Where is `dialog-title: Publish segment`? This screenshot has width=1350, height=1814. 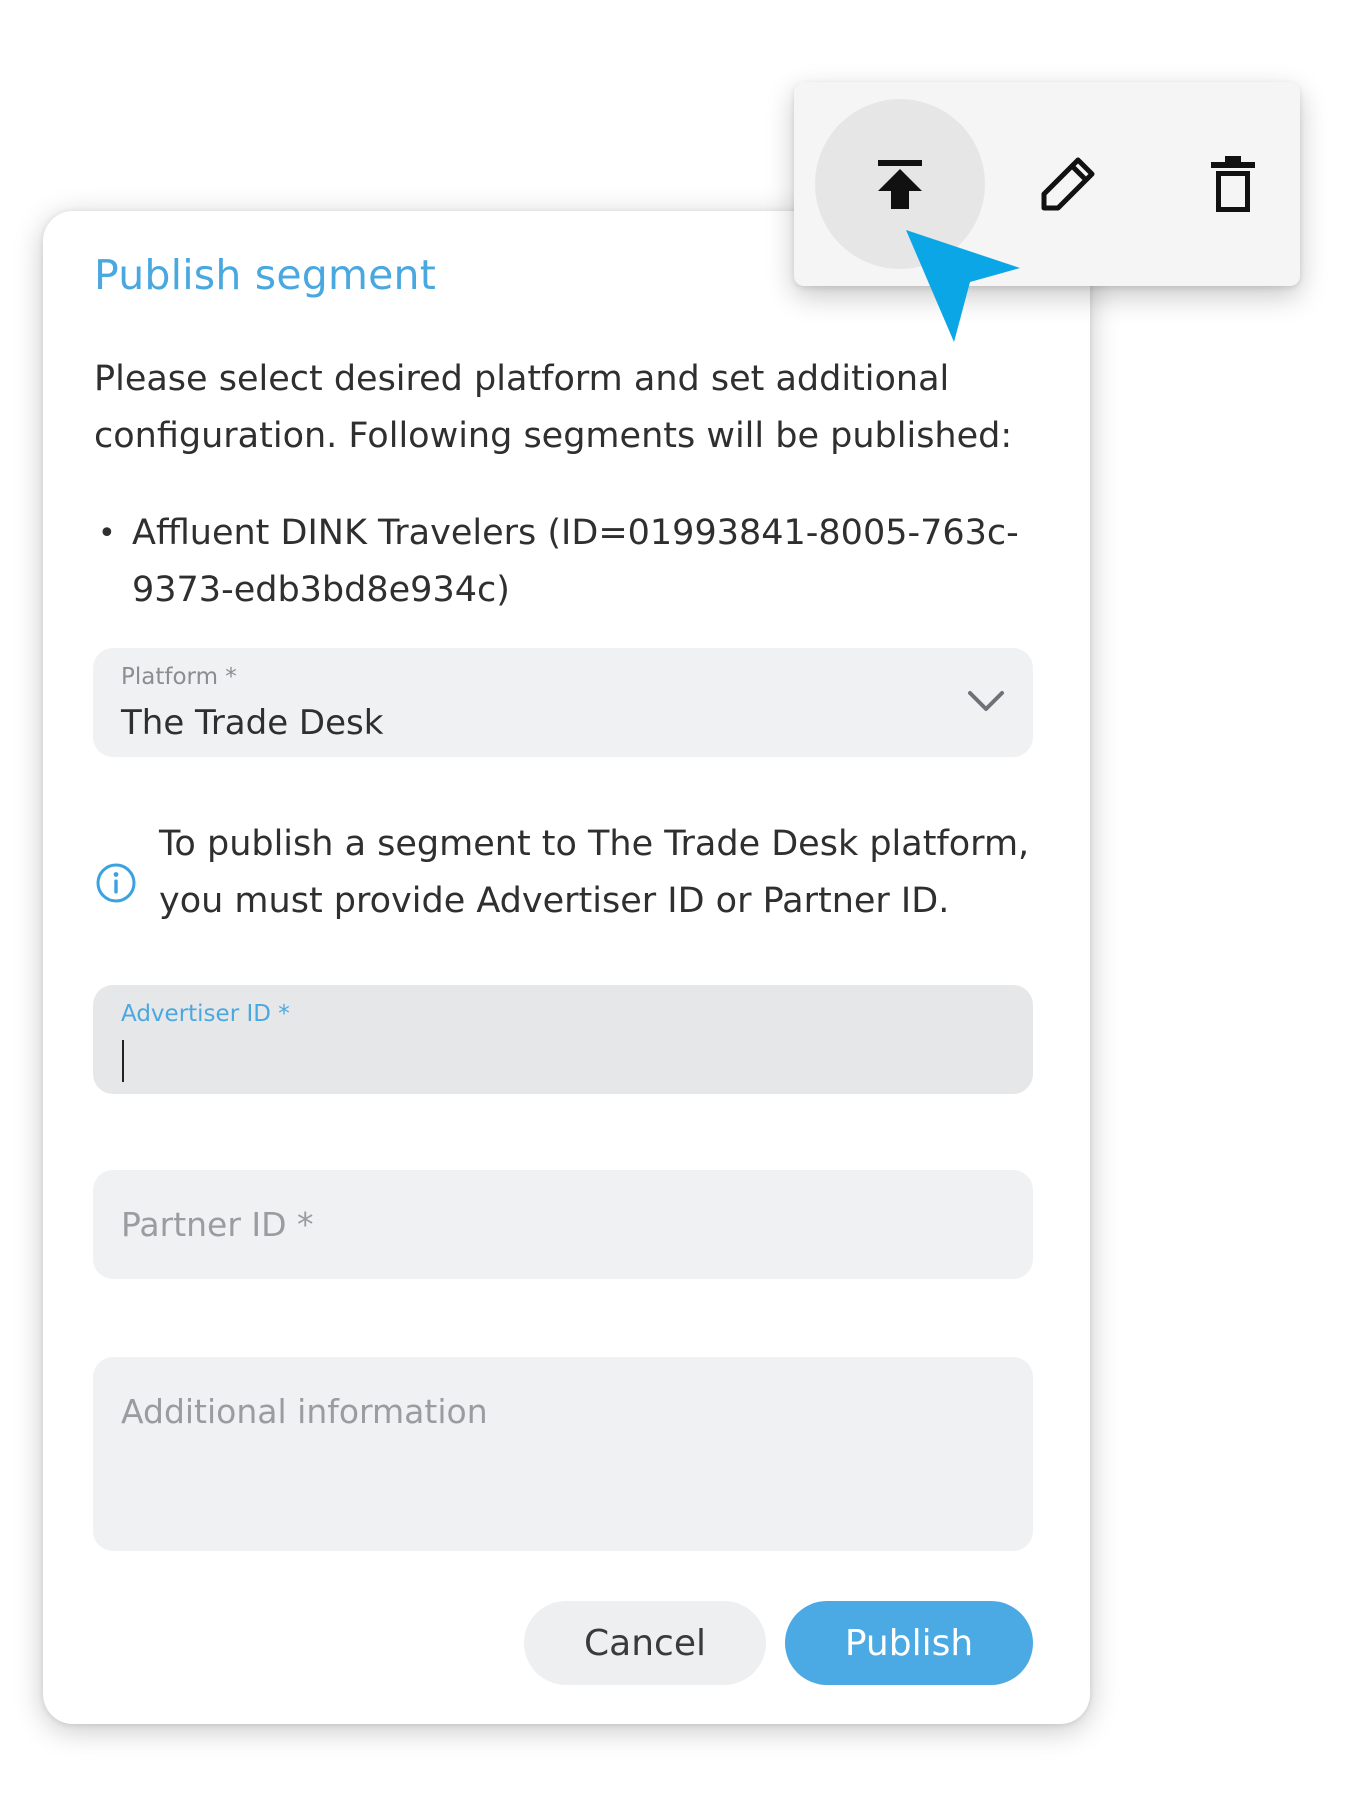 dialog-title: Publish segment is located at coordinates (265, 275).